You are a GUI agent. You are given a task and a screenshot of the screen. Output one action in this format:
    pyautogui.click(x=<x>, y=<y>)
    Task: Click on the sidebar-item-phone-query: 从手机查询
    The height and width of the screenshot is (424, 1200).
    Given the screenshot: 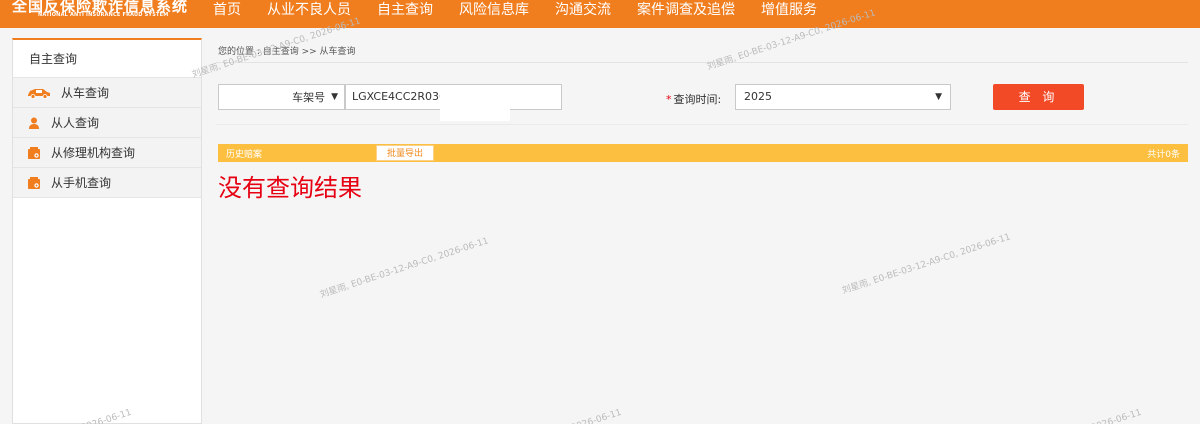 What is the action you would take?
    pyautogui.click(x=107, y=183)
    